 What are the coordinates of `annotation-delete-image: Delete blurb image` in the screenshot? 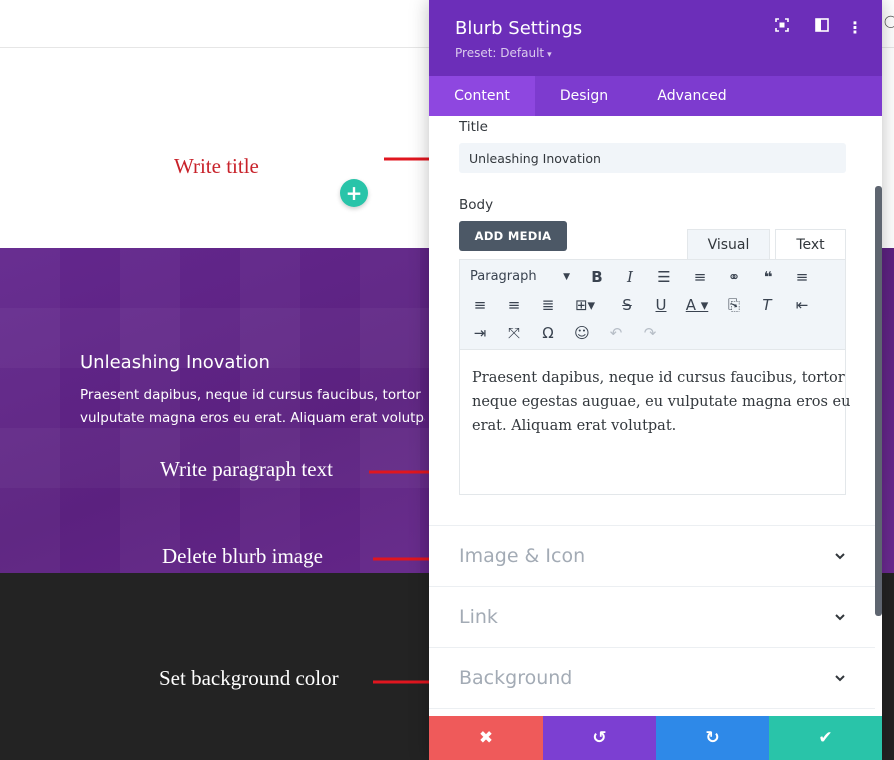 It's located at (242, 556).